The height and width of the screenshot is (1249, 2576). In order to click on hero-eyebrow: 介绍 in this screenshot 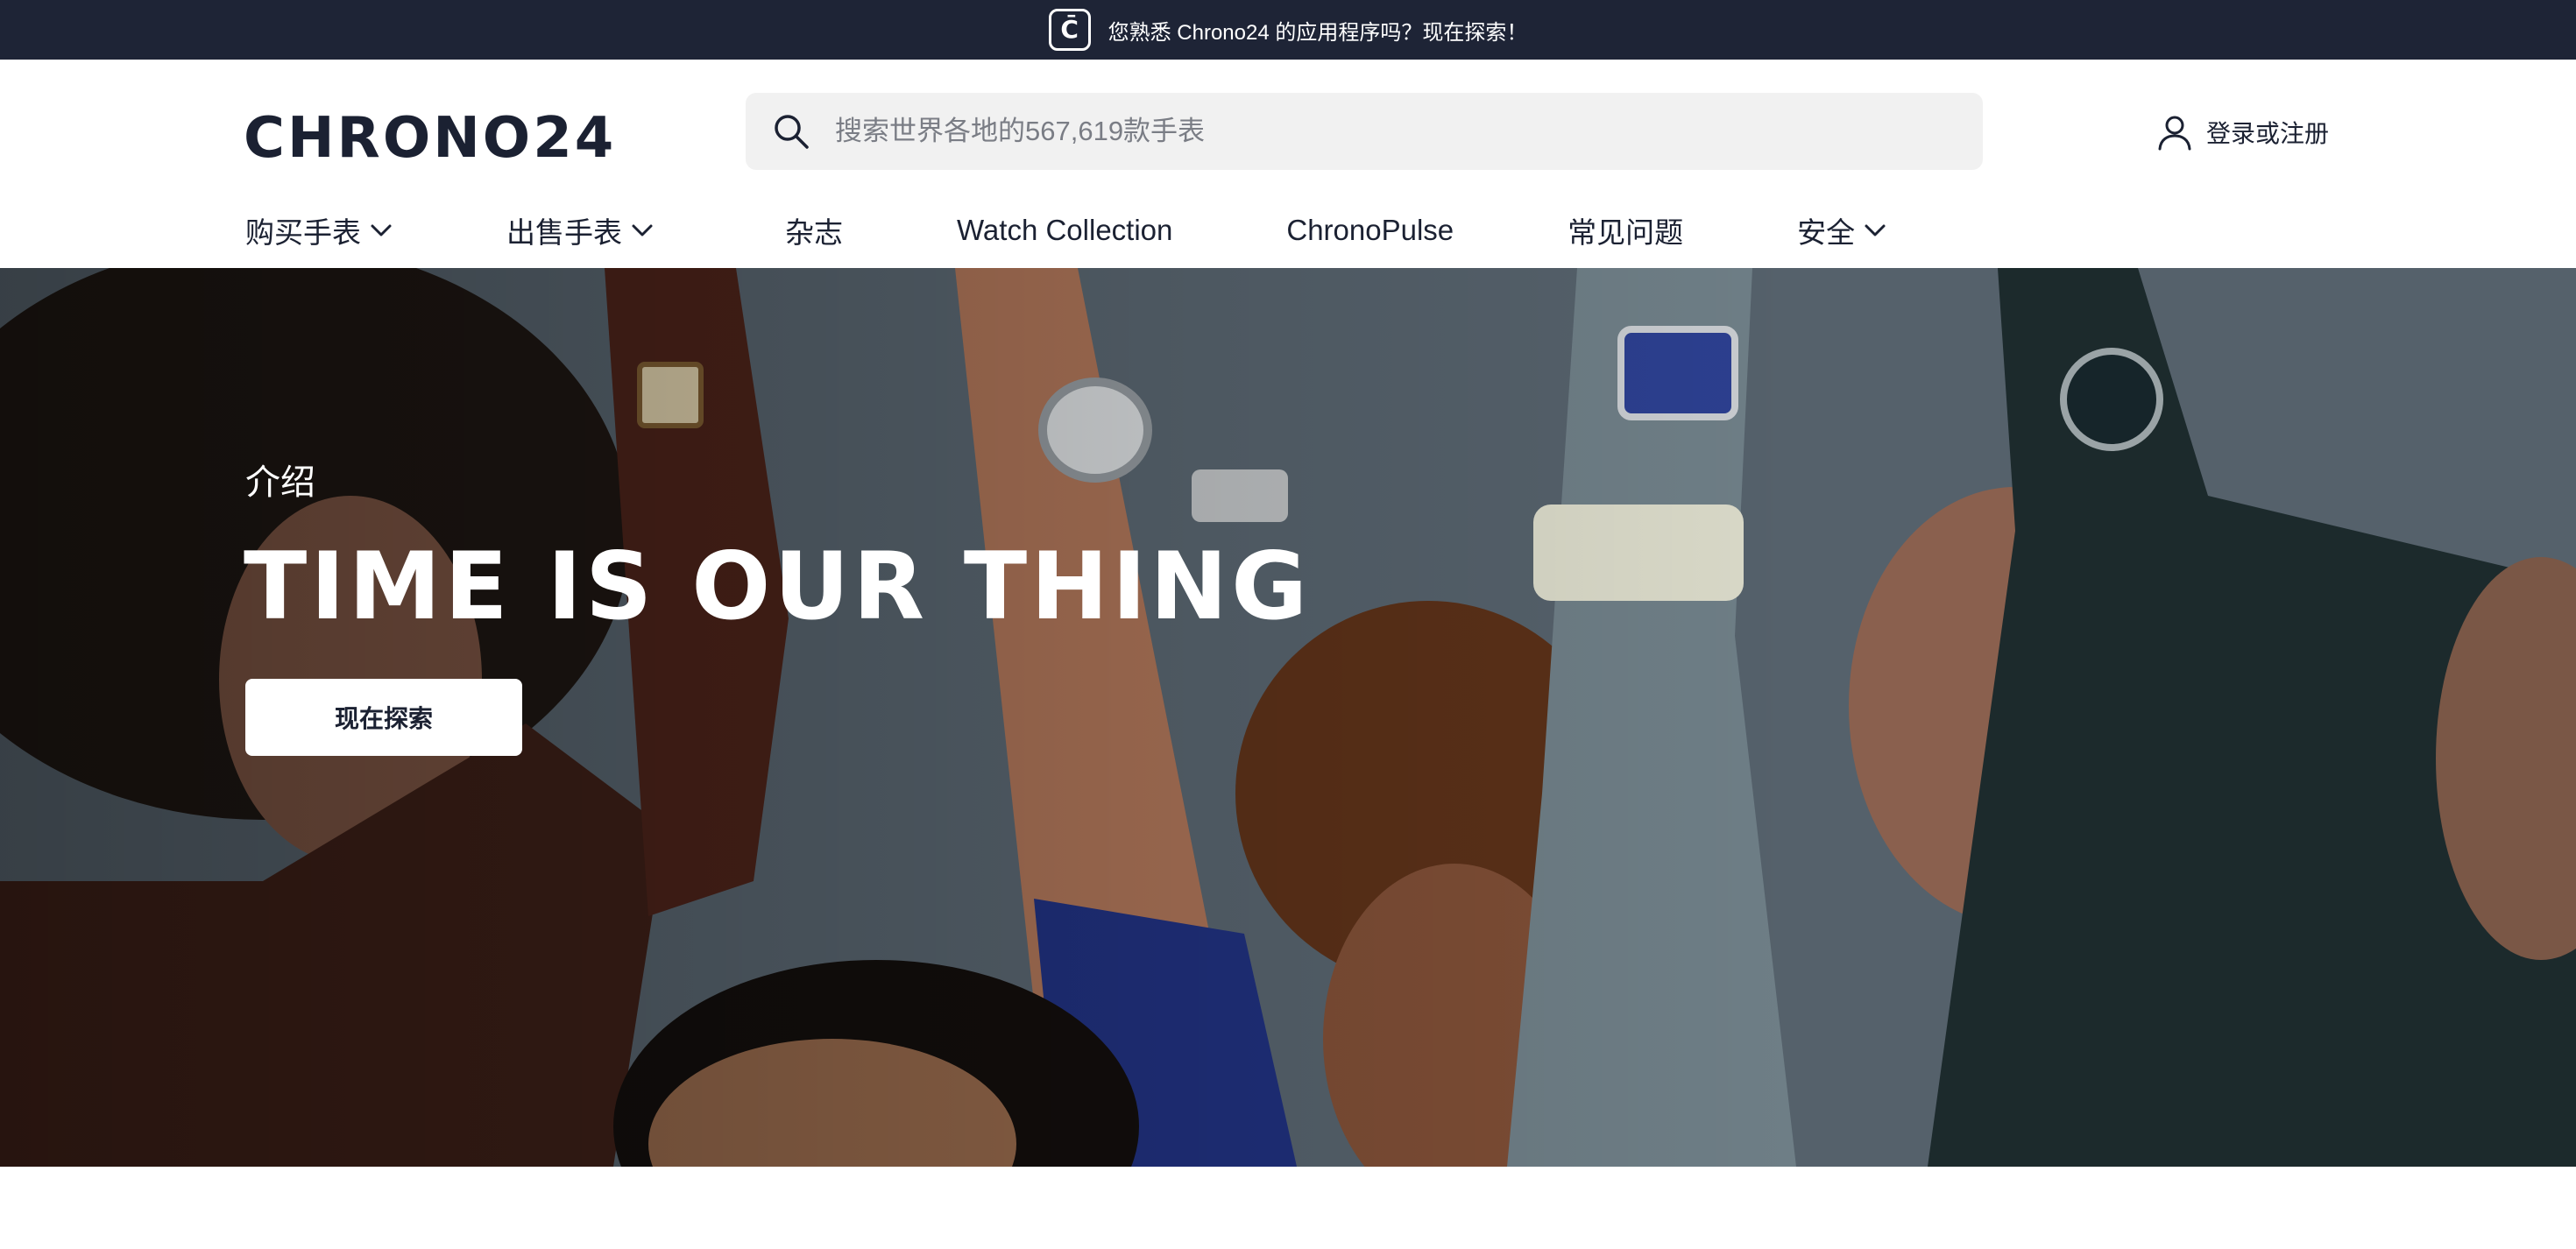, I will do `click(280, 482)`.